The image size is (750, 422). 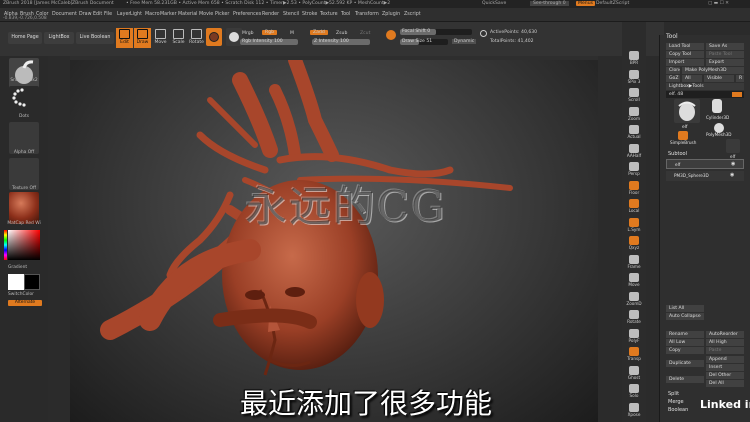 I want to click on main-color-swatch, so click(x=16, y=282).